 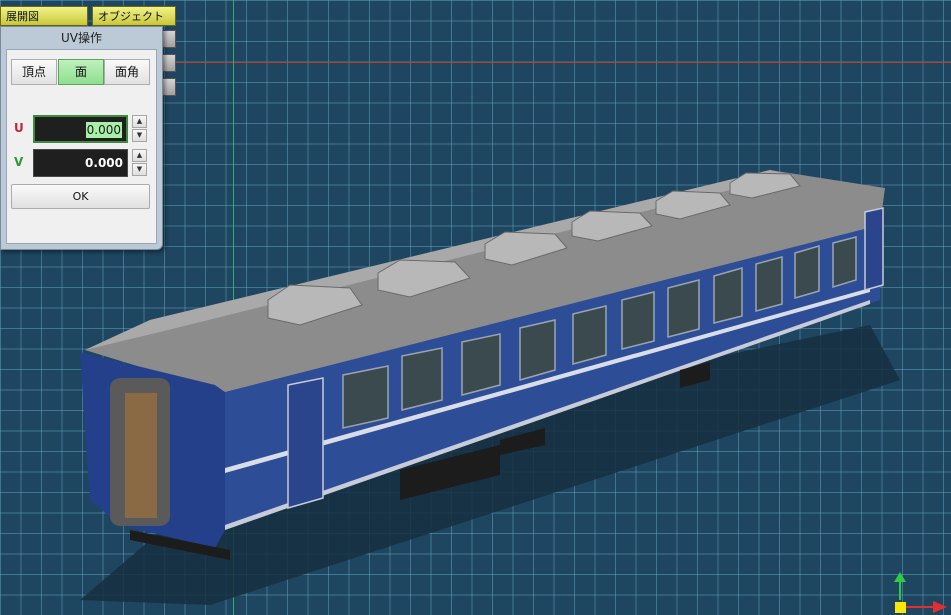 What do you see at coordinates (19, 128) in the screenshot?
I see `u-label: U` at bounding box center [19, 128].